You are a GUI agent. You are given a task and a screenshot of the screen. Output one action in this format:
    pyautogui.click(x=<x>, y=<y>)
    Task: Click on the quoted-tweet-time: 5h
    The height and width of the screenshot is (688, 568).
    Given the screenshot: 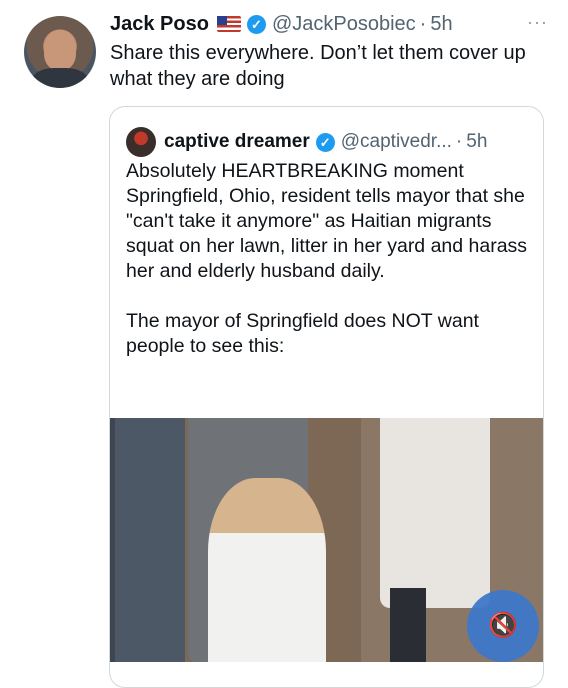 What is the action you would take?
    pyautogui.click(x=476, y=142)
    